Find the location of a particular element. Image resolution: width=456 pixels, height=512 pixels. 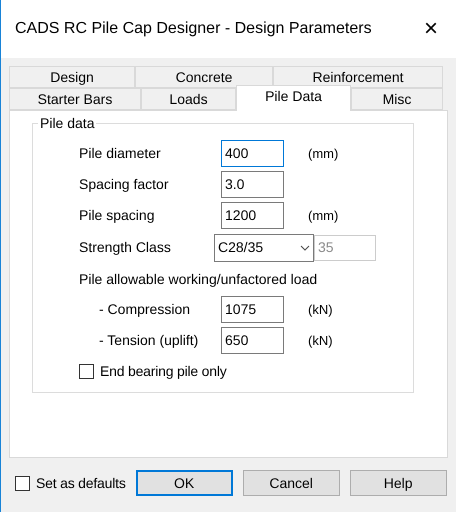

dropdown: C28/35 is located at coordinates (264, 248).